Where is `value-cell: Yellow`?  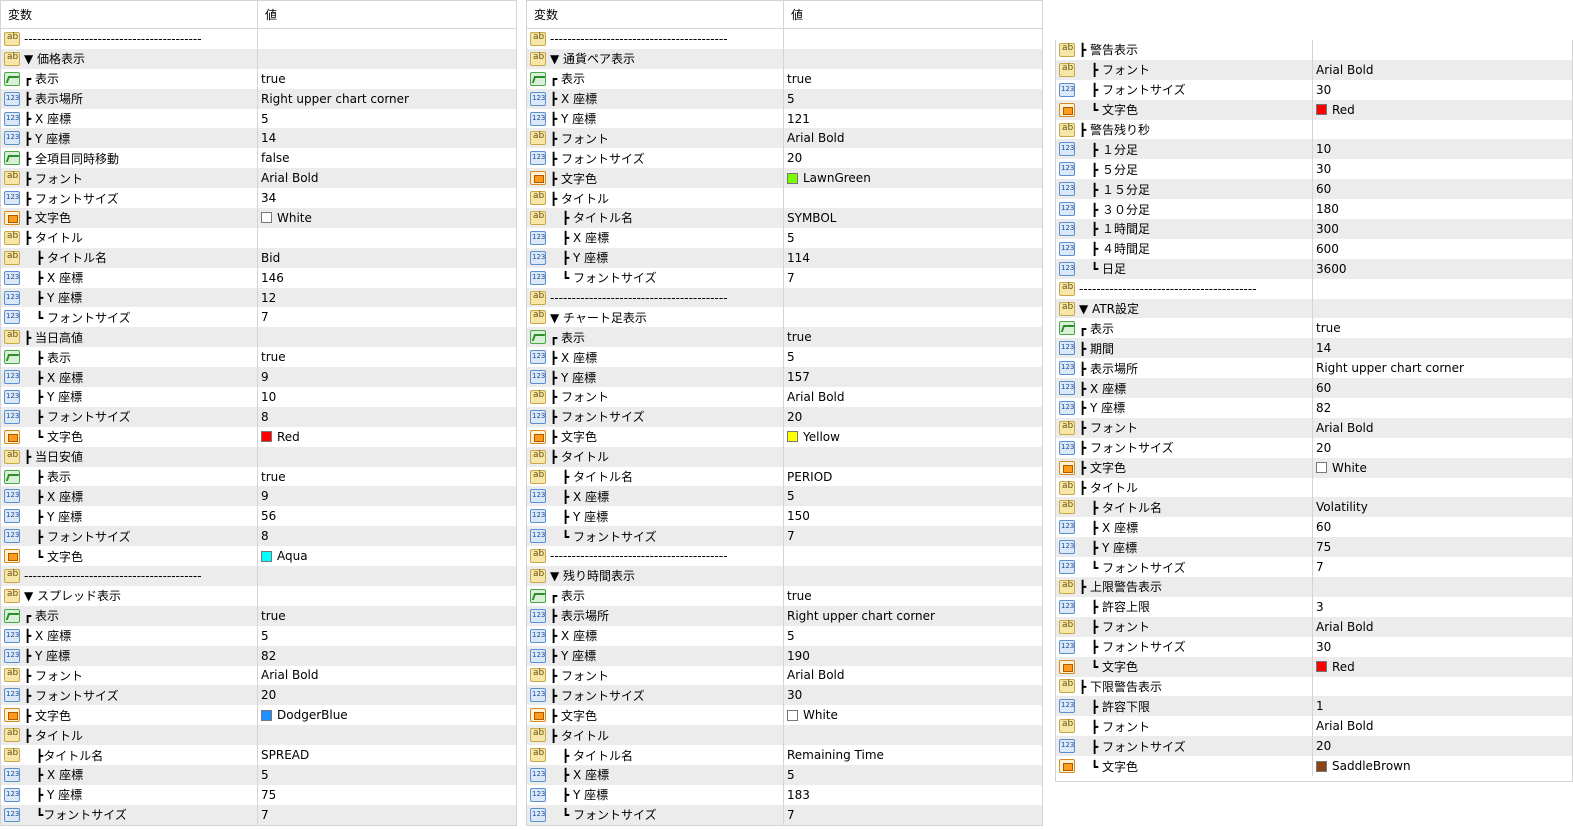 value-cell: Yellow is located at coordinates (913, 437).